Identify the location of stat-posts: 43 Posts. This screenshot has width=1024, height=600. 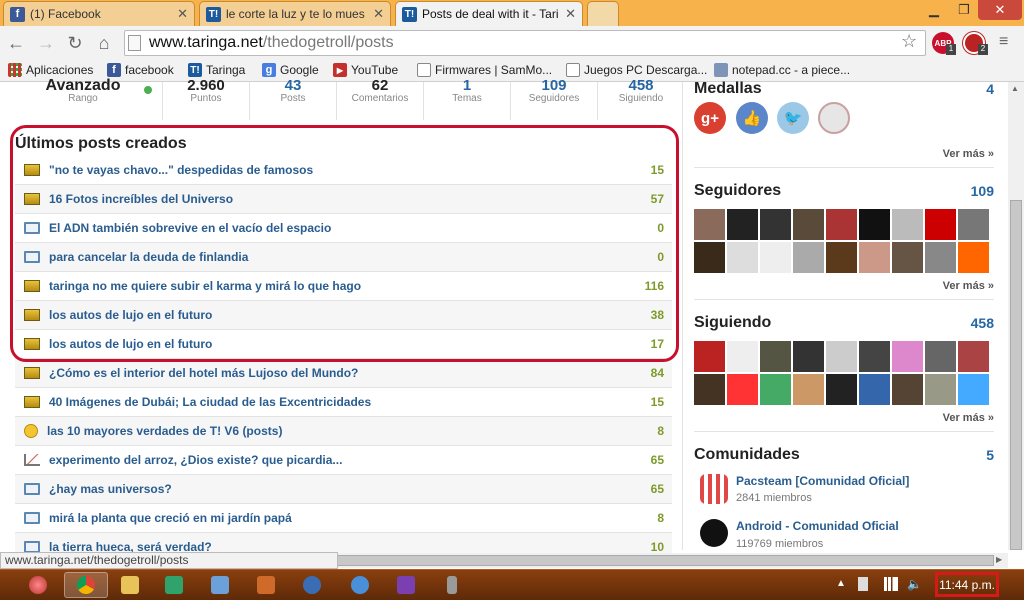
(293, 91).